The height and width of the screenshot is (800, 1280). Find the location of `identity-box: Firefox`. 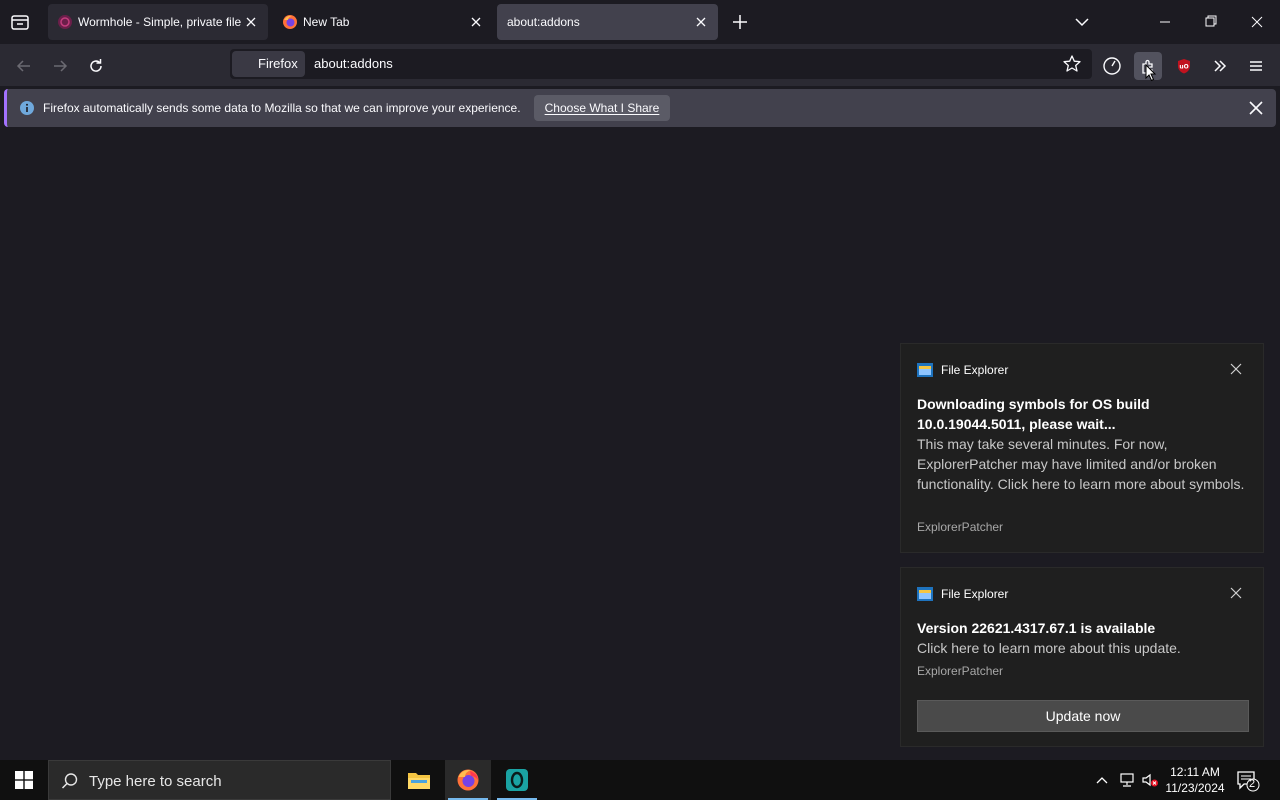

identity-box: Firefox is located at coordinates (268, 64).